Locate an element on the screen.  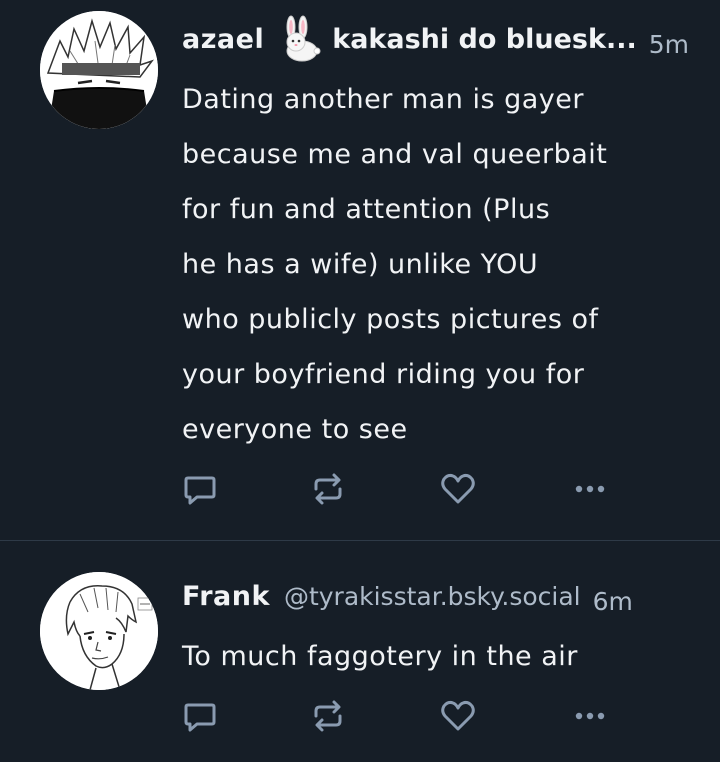
post-text-line: Dating another man is gayer is located at coordinates (383, 99).